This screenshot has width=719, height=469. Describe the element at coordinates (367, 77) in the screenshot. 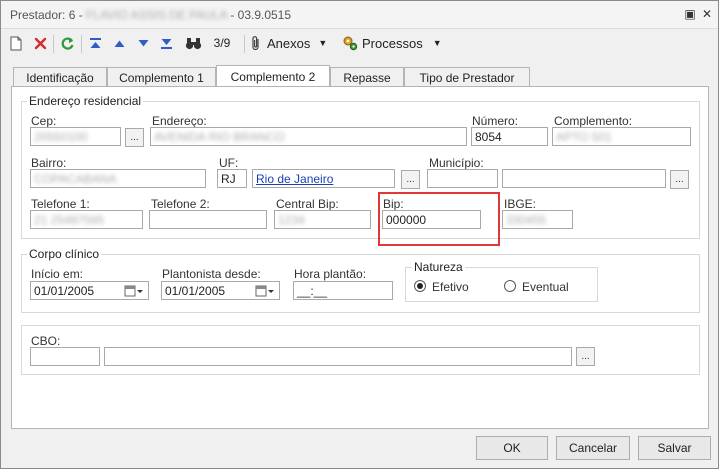

I see `tab-repasse: Repasse` at that location.